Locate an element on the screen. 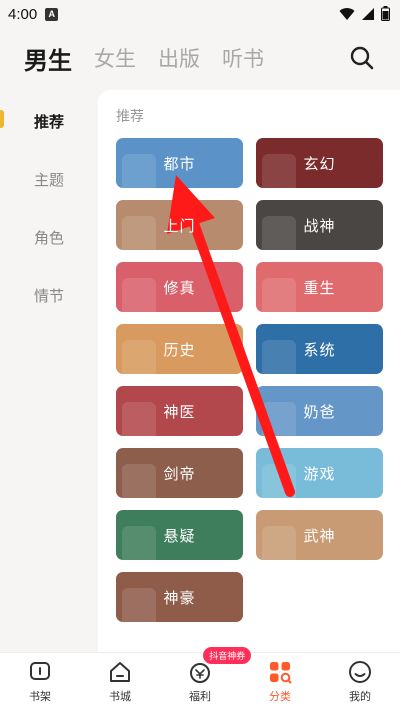  category-label: 神豪 is located at coordinates (179, 597).